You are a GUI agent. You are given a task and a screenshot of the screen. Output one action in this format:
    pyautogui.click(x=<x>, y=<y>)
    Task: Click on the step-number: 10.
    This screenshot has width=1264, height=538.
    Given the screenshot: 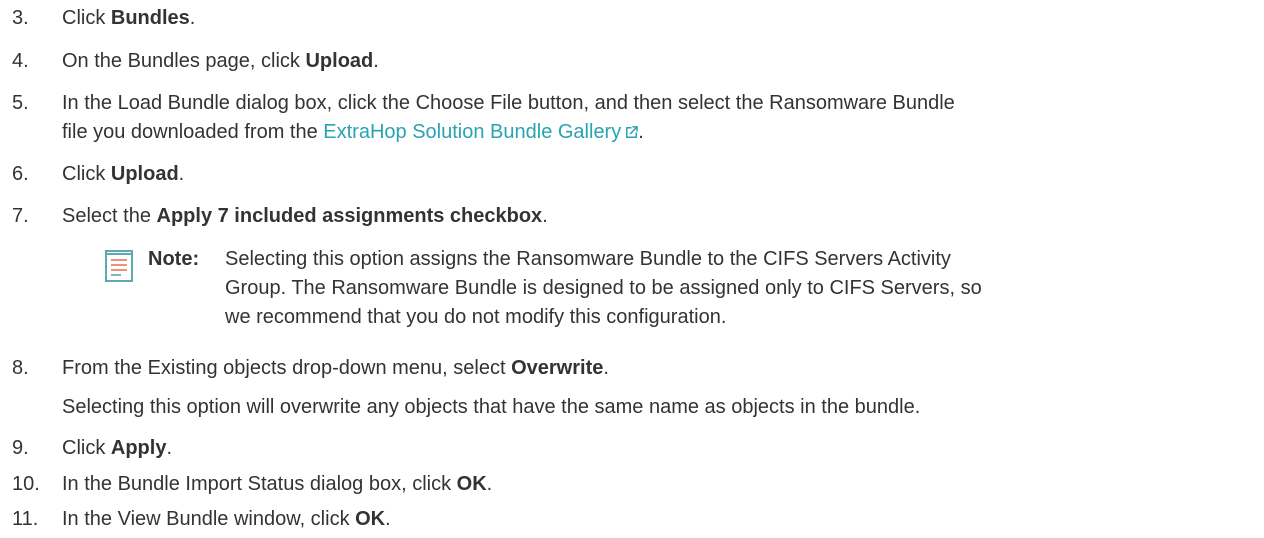 What is the action you would take?
    pyautogui.click(x=26, y=484)
    